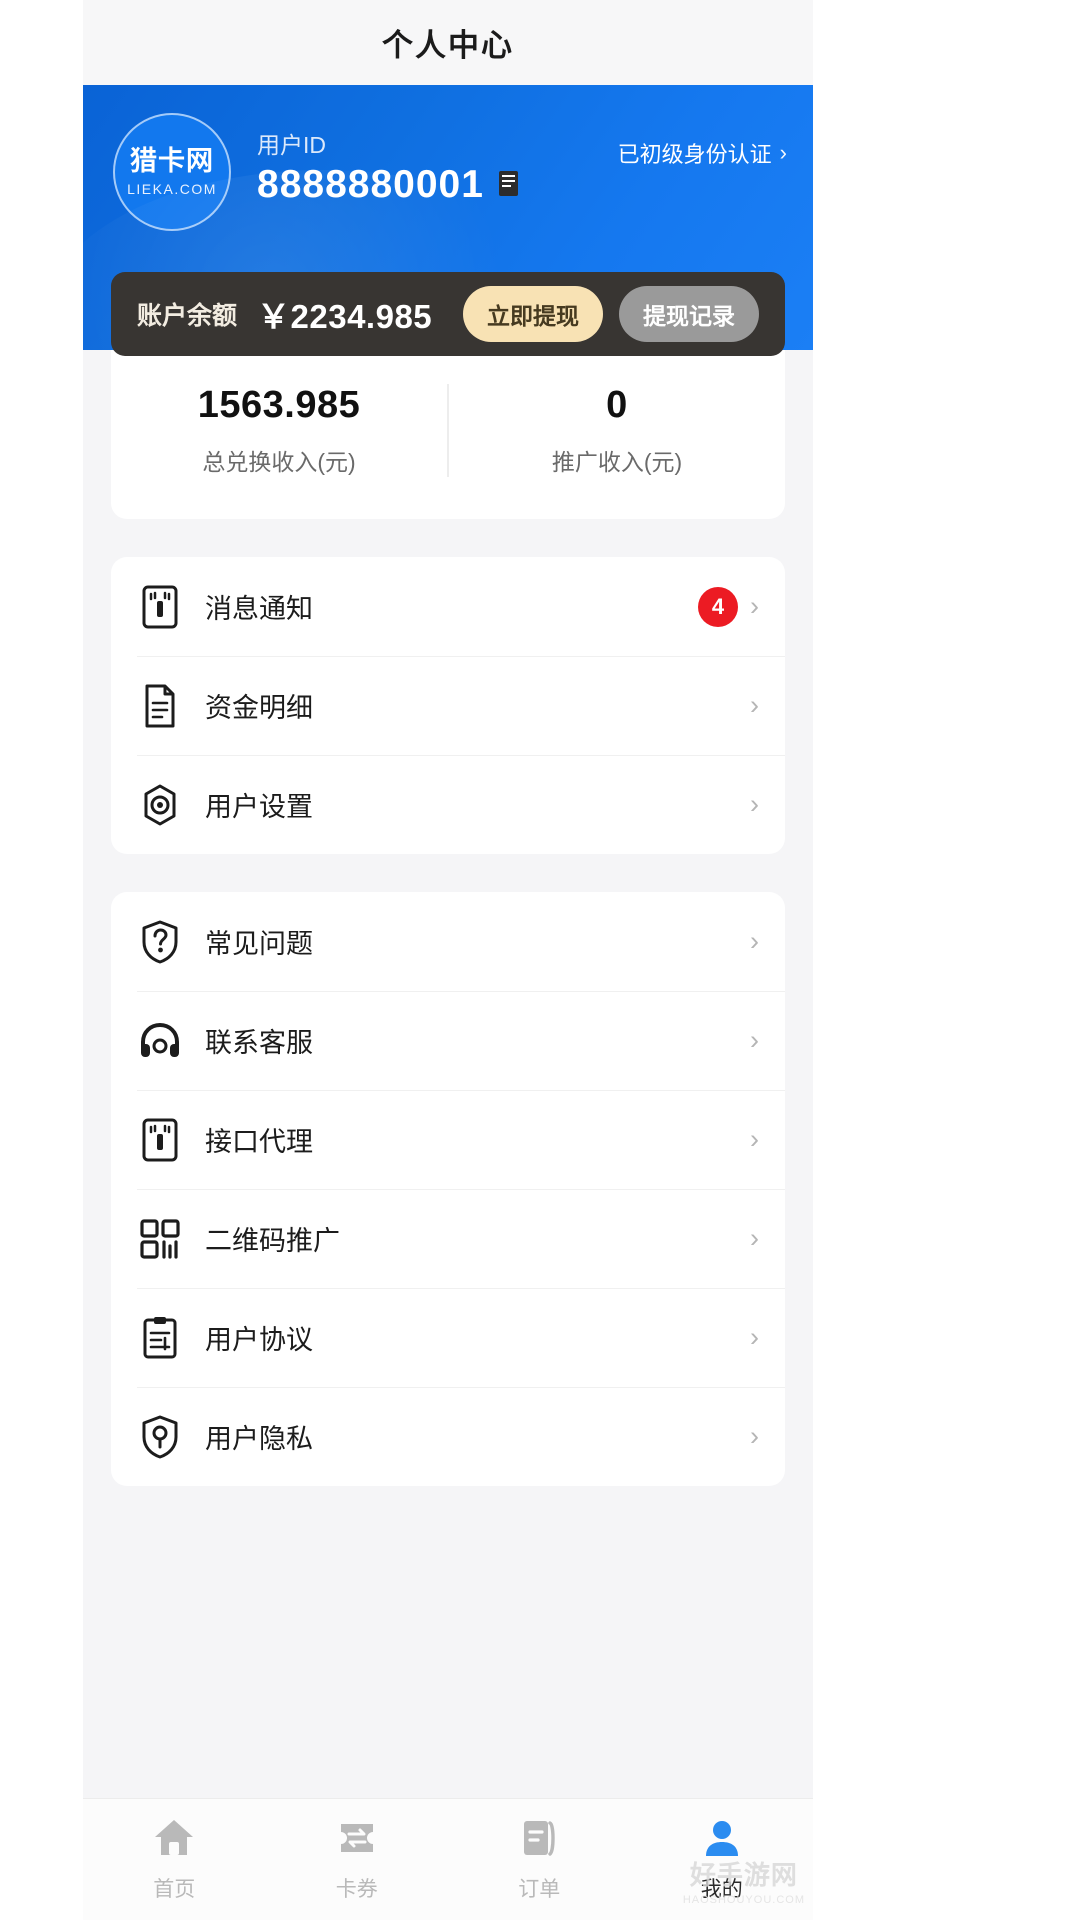 This screenshot has width=1080, height=1920. Describe the element at coordinates (172, 161) in the screenshot. I see `avatar-brand-cn: 猎卡网` at that location.